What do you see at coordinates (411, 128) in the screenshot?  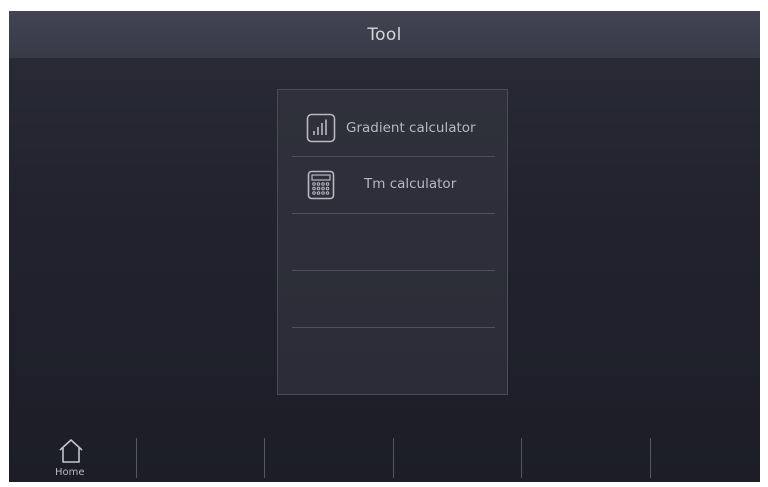 I see `tool-item-label: Gradient calculator` at bounding box center [411, 128].